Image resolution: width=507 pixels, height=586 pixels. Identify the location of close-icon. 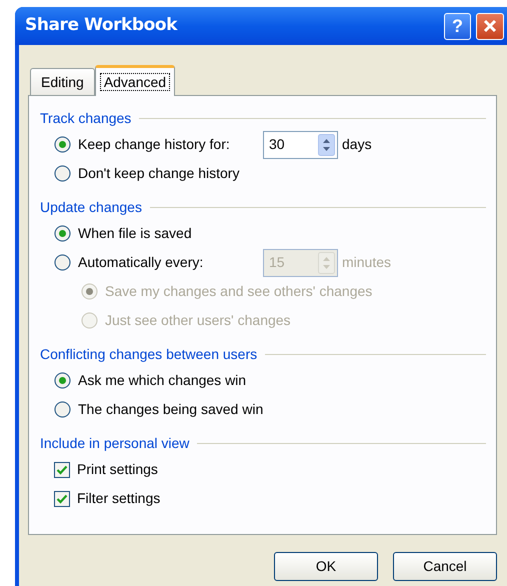
(490, 26).